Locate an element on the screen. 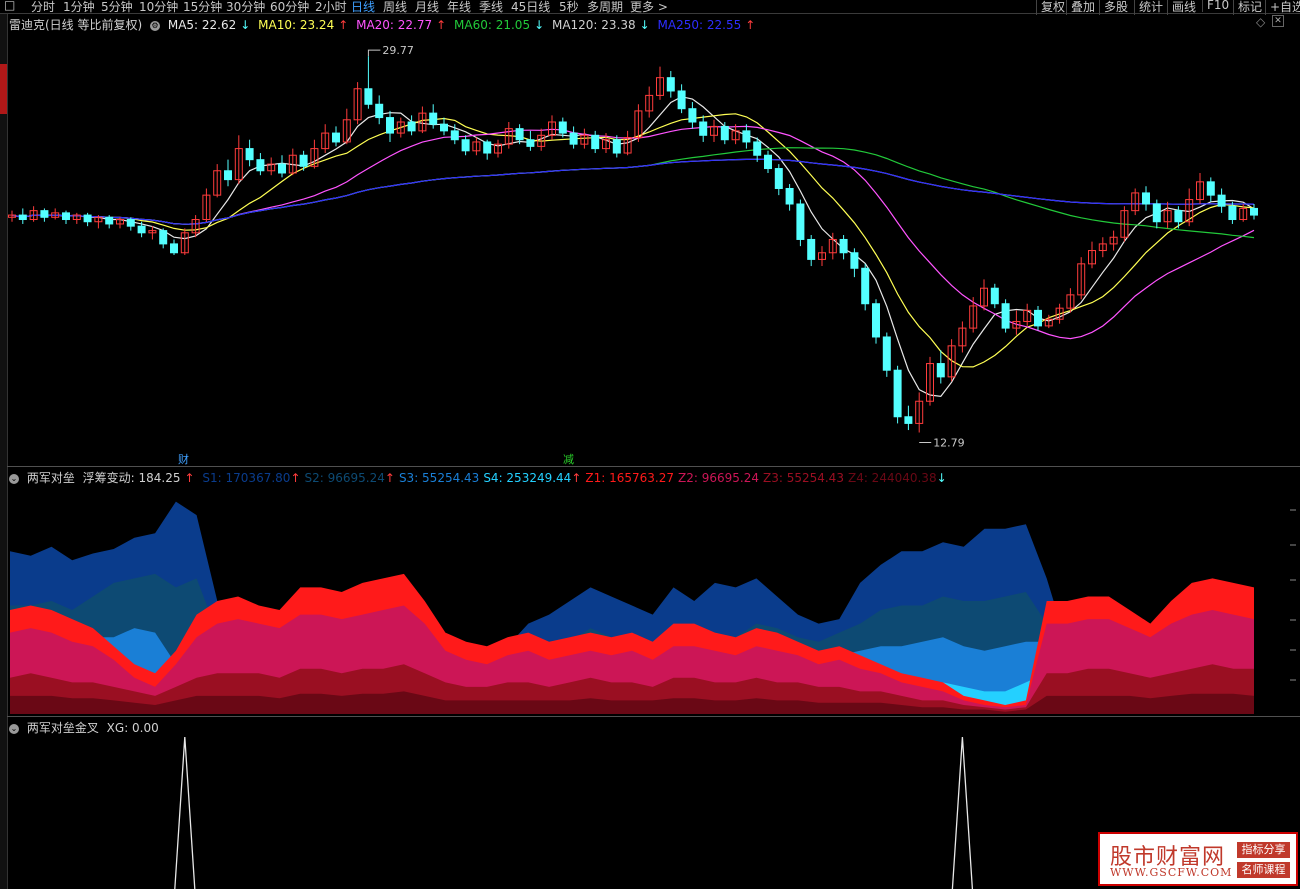  high-pointer is located at coordinates (374, 53).